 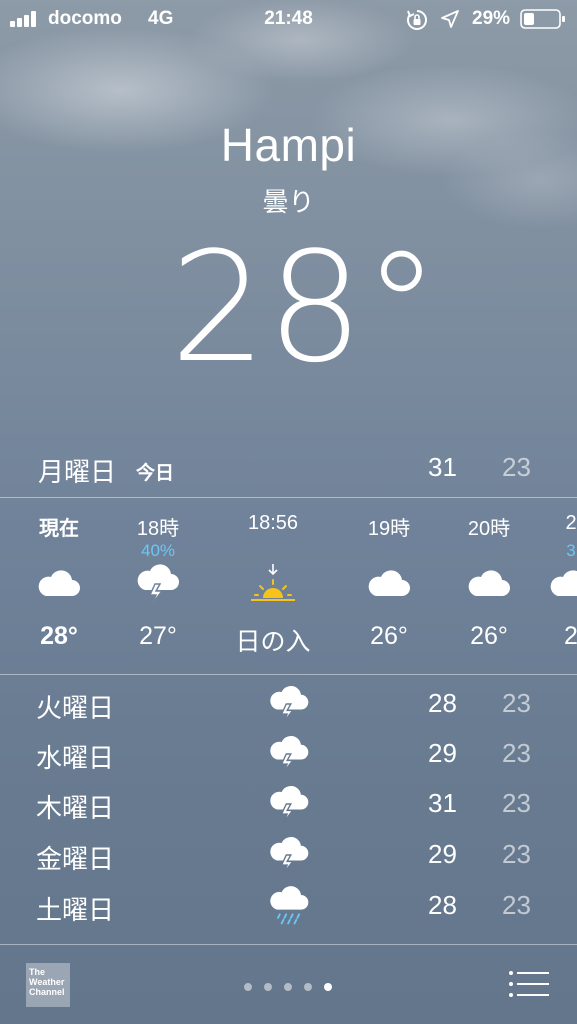 What do you see at coordinates (288, 19) in the screenshot?
I see `status-bar: docomo 4G 21:48 29%` at bounding box center [288, 19].